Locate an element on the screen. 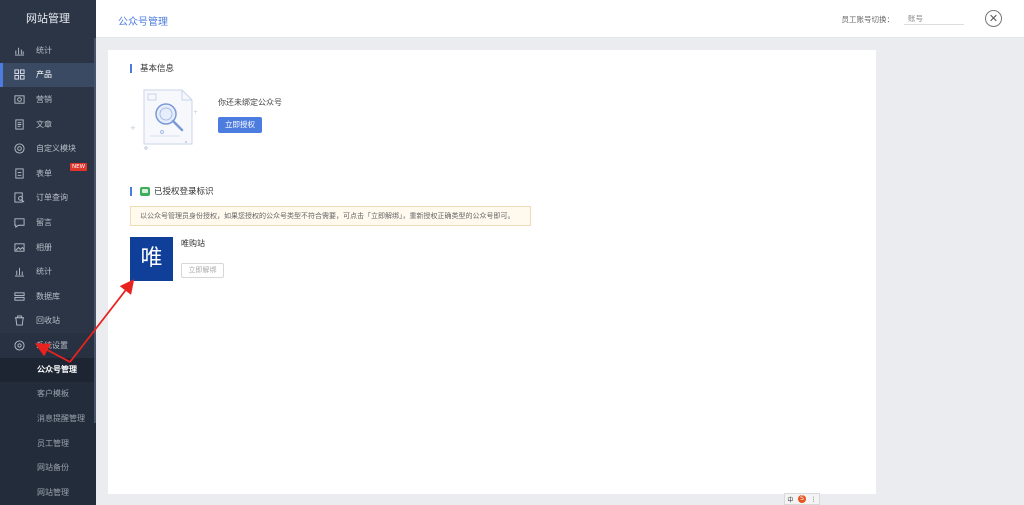  account-switcher-value: 账号 is located at coordinates (934, 19).